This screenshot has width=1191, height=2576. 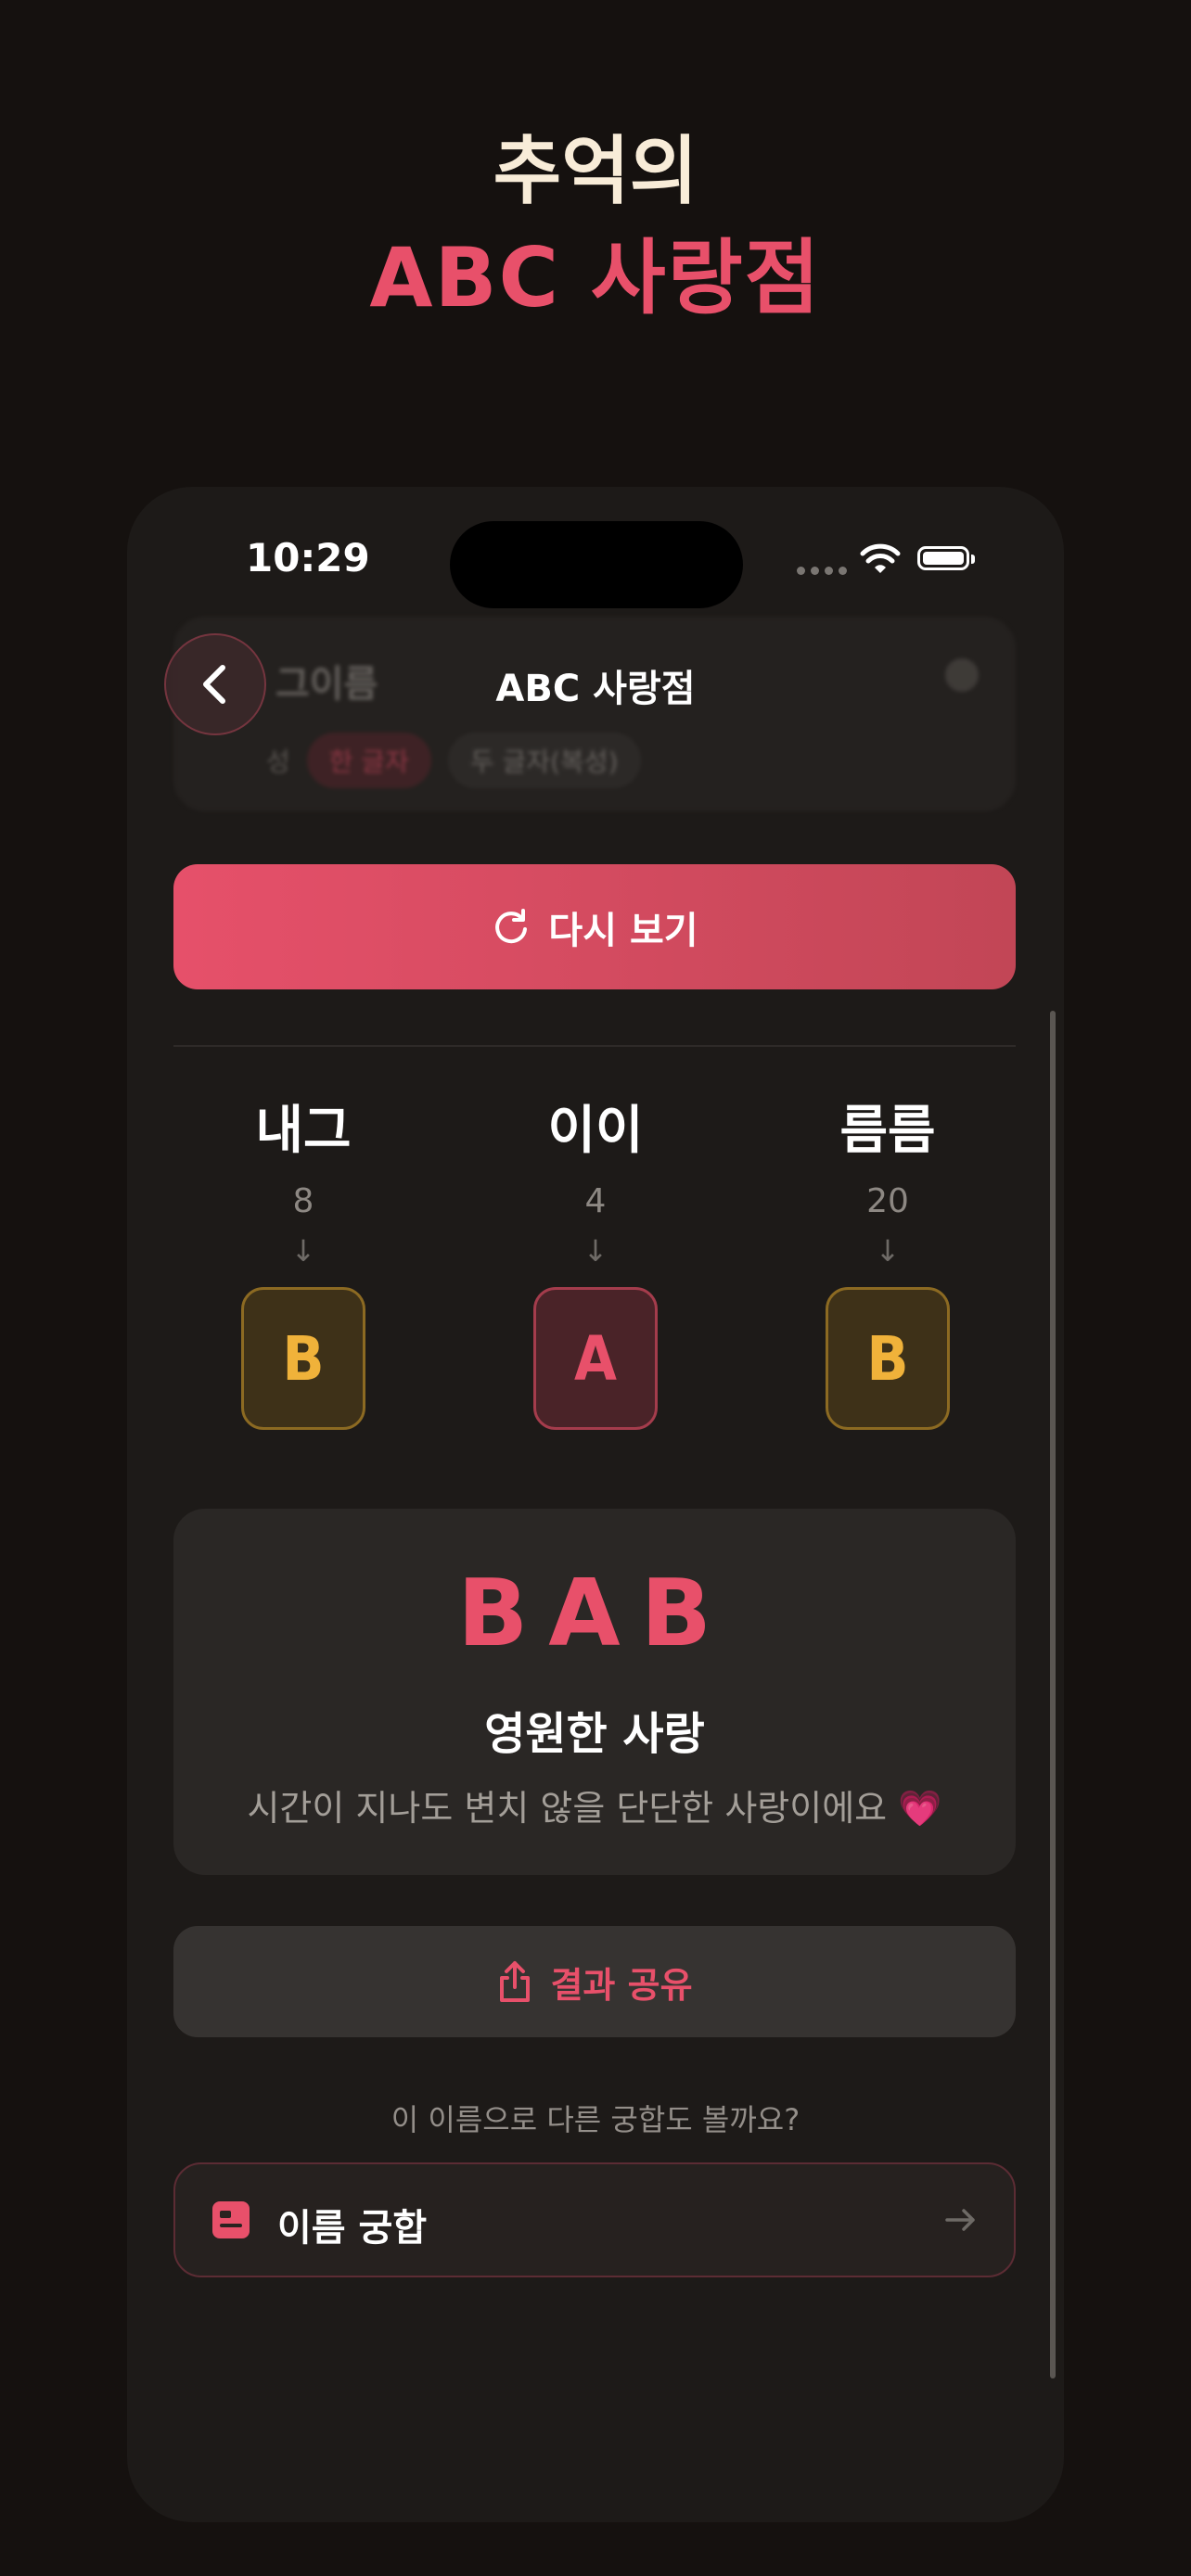 I want to click on hero-heading: 추억의 ABC 사랑점, so click(x=595, y=227).